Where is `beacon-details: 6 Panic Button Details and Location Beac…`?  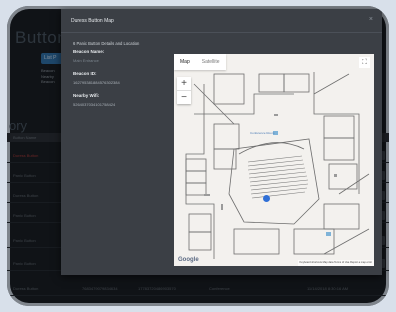
beacon-details: 6 Panic Button Details and Location Beac… is located at coordinates (119, 78).